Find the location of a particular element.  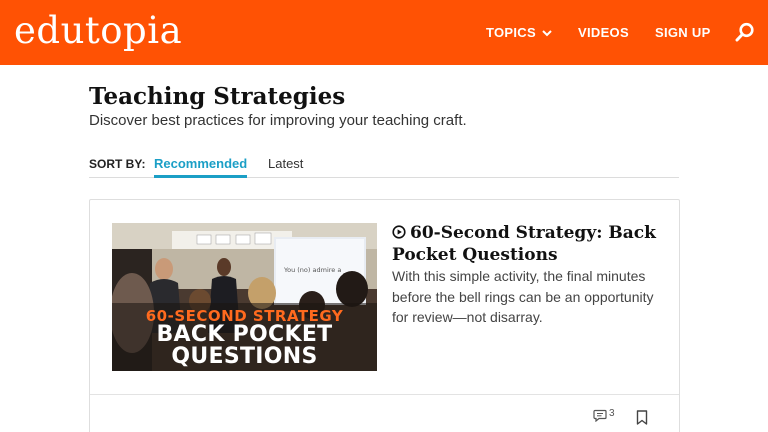

edutopia-logo: edutopia is located at coordinates (98, 31).